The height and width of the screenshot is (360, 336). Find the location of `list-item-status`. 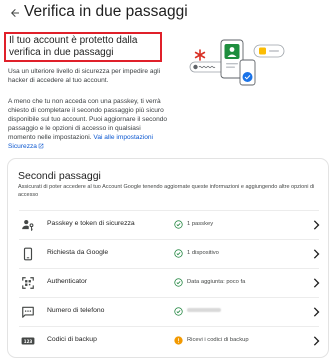

list-item-status is located at coordinates (204, 311).